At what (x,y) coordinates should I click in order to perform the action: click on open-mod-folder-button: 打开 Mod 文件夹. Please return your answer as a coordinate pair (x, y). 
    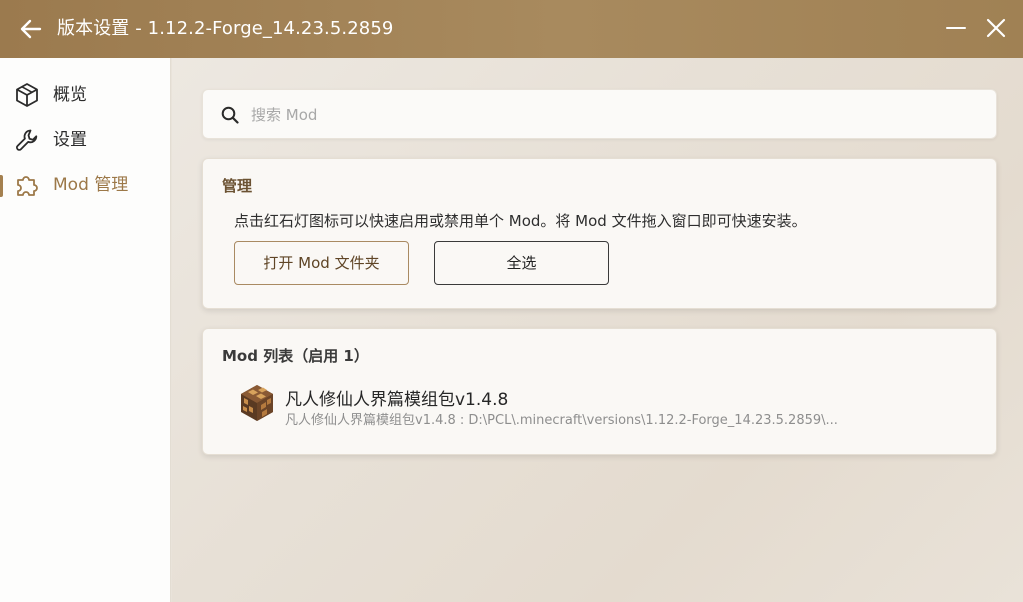
    Looking at the image, I should click on (321, 263).